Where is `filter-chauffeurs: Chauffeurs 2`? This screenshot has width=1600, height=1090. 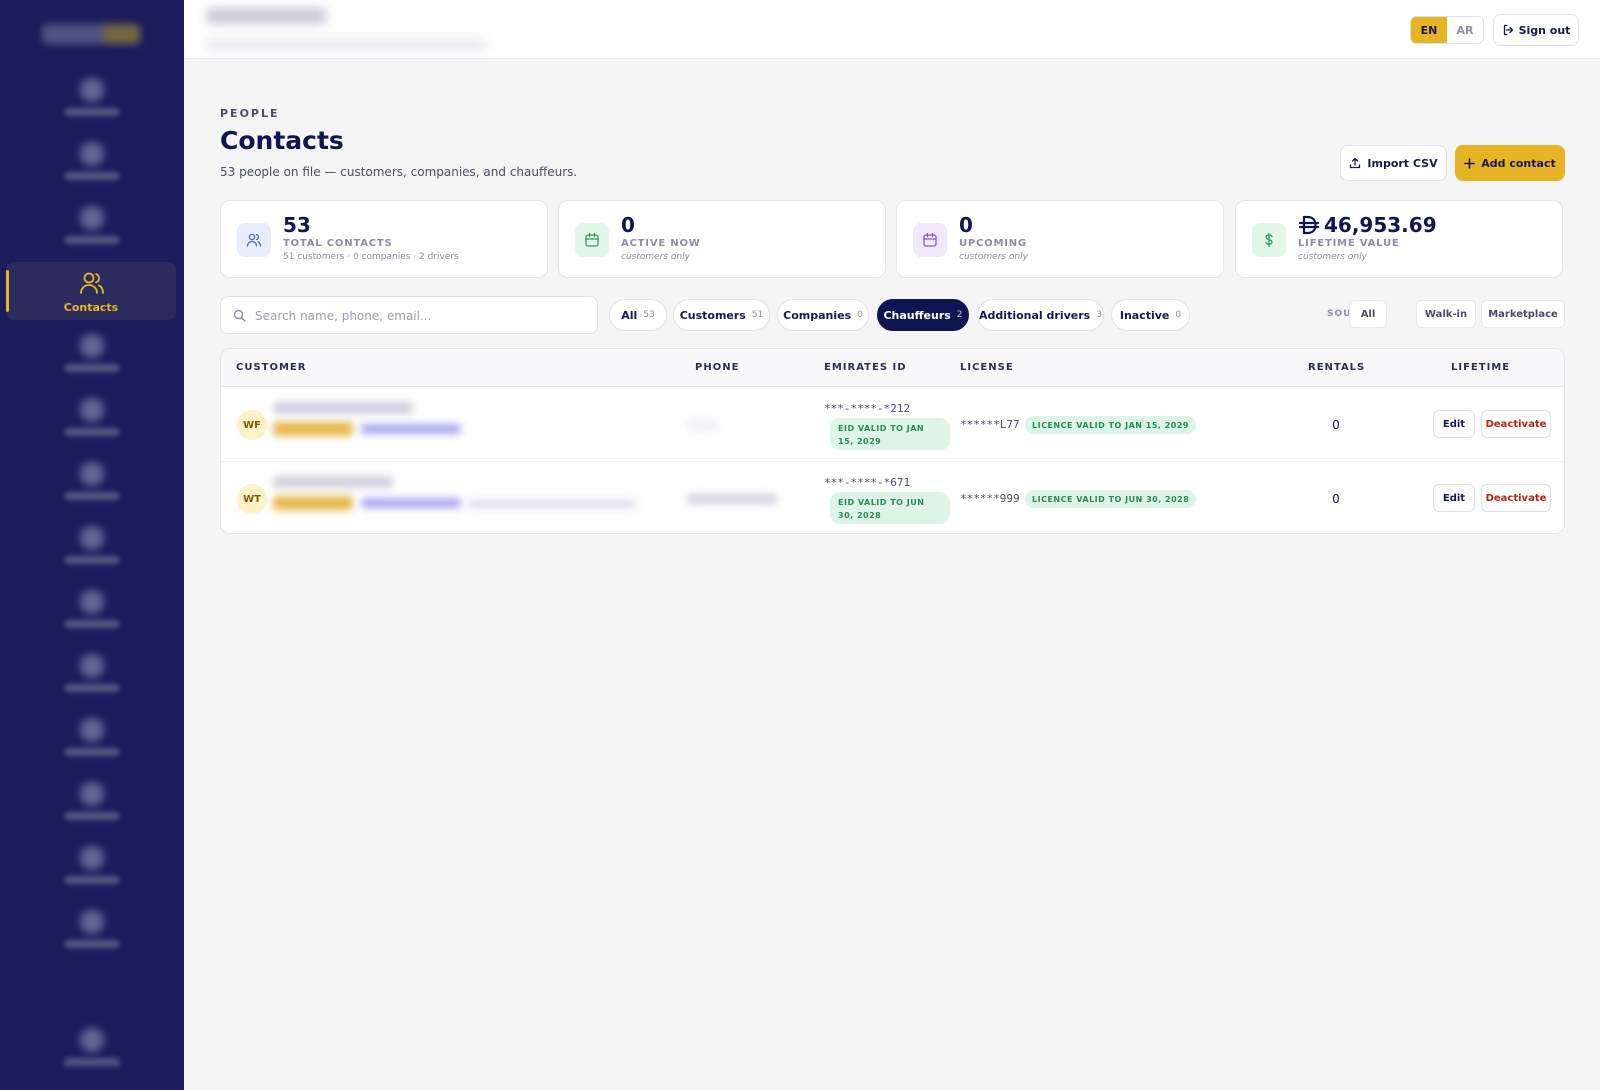 filter-chauffeurs: Chauffeurs 2 is located at coordinates (923, 315).